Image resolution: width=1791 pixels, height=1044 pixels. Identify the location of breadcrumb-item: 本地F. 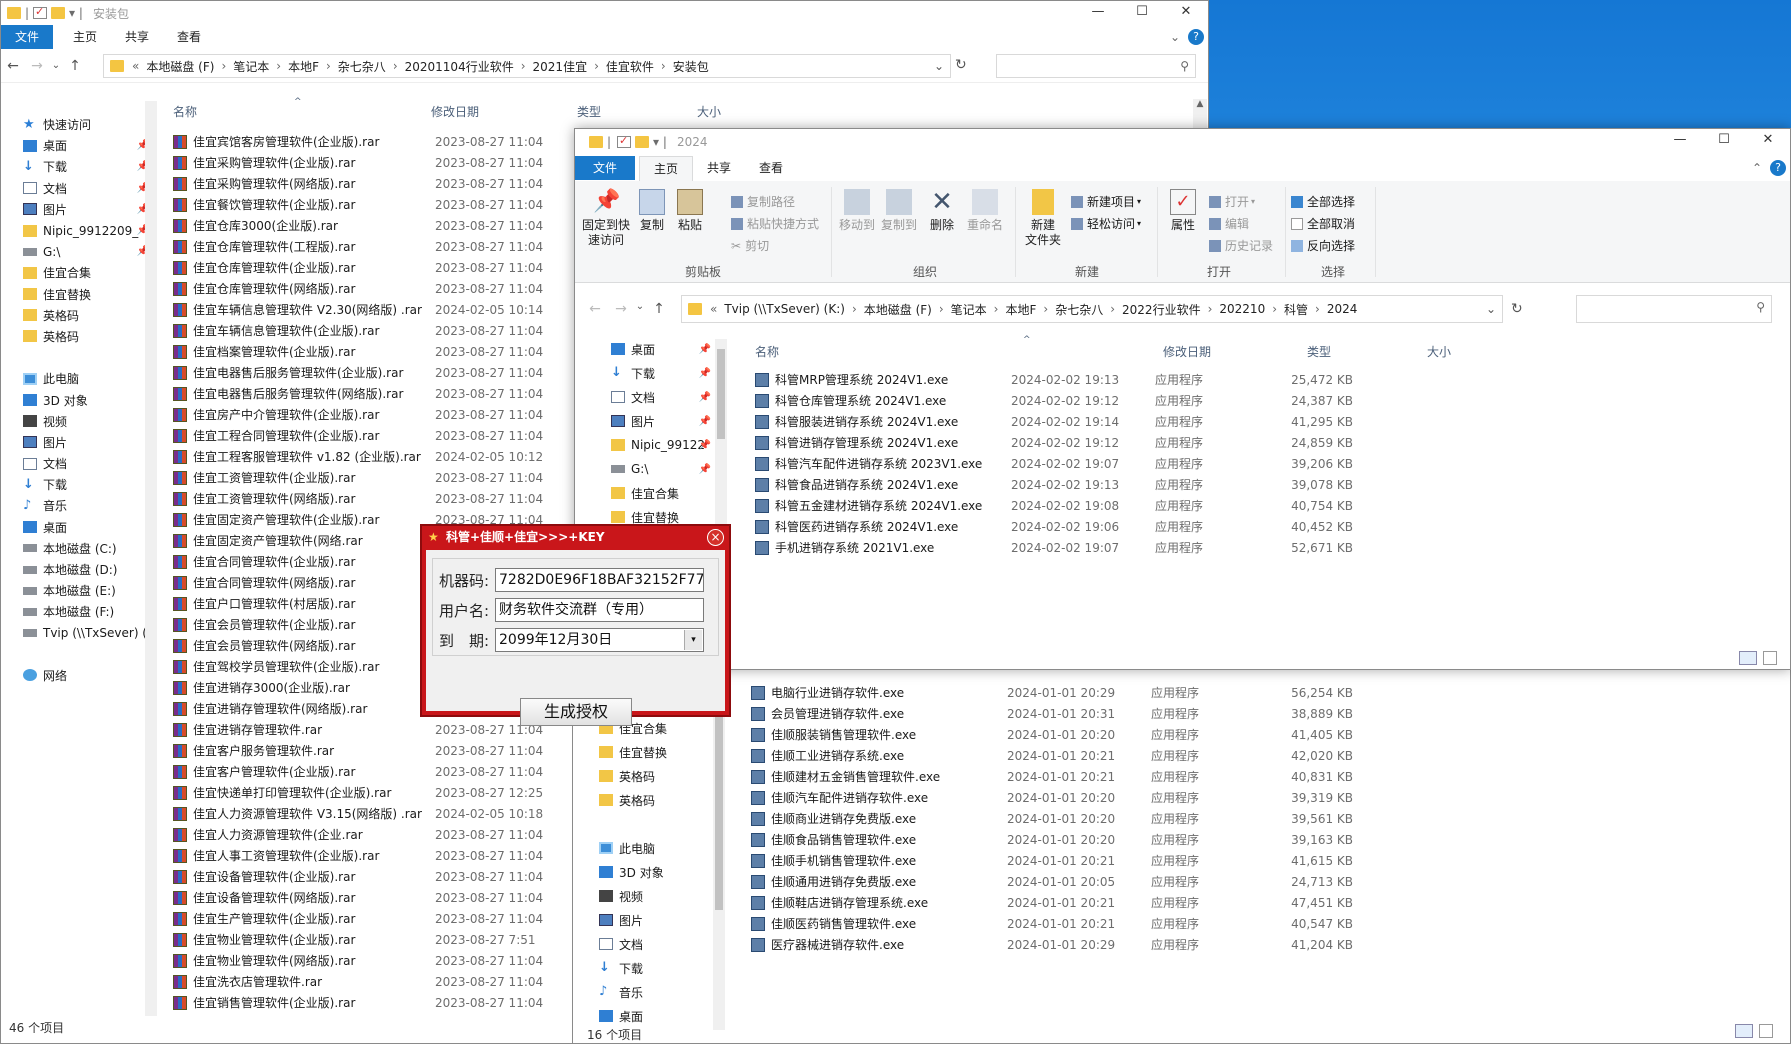
(1020, 309).